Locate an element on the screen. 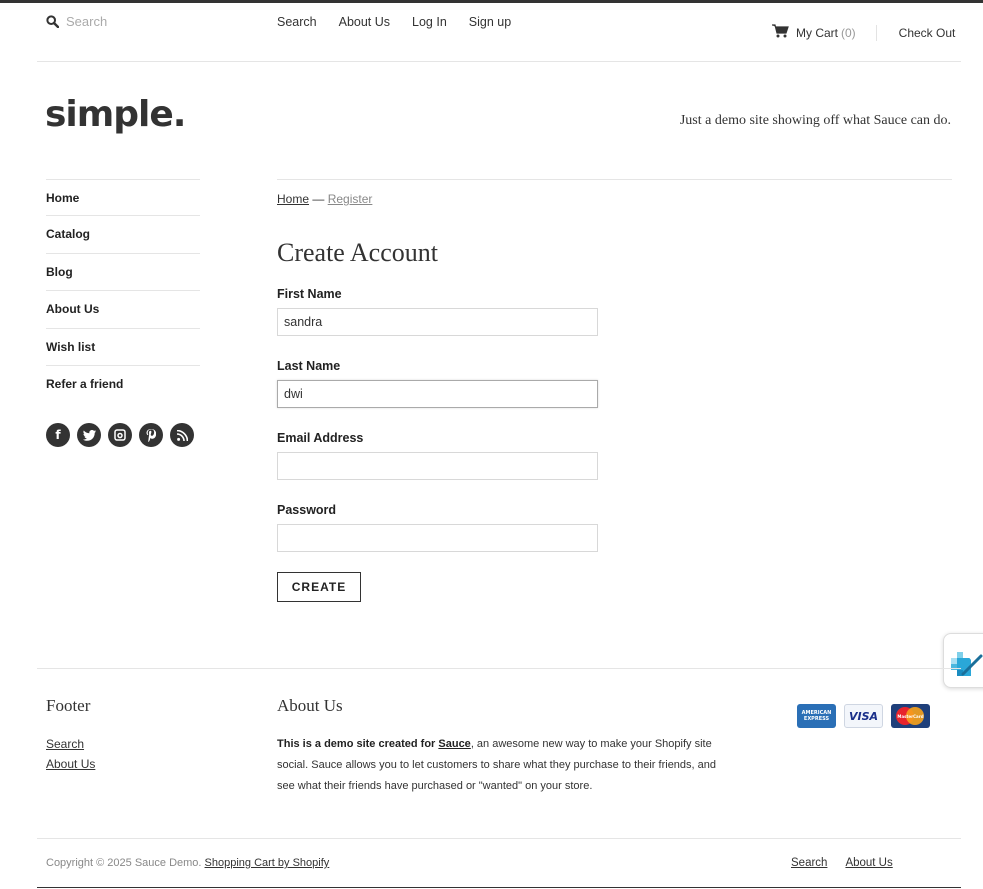 The height and width of the screenshot is (889, 983). nav-search-link: Search is located at coordinates (297, 22).